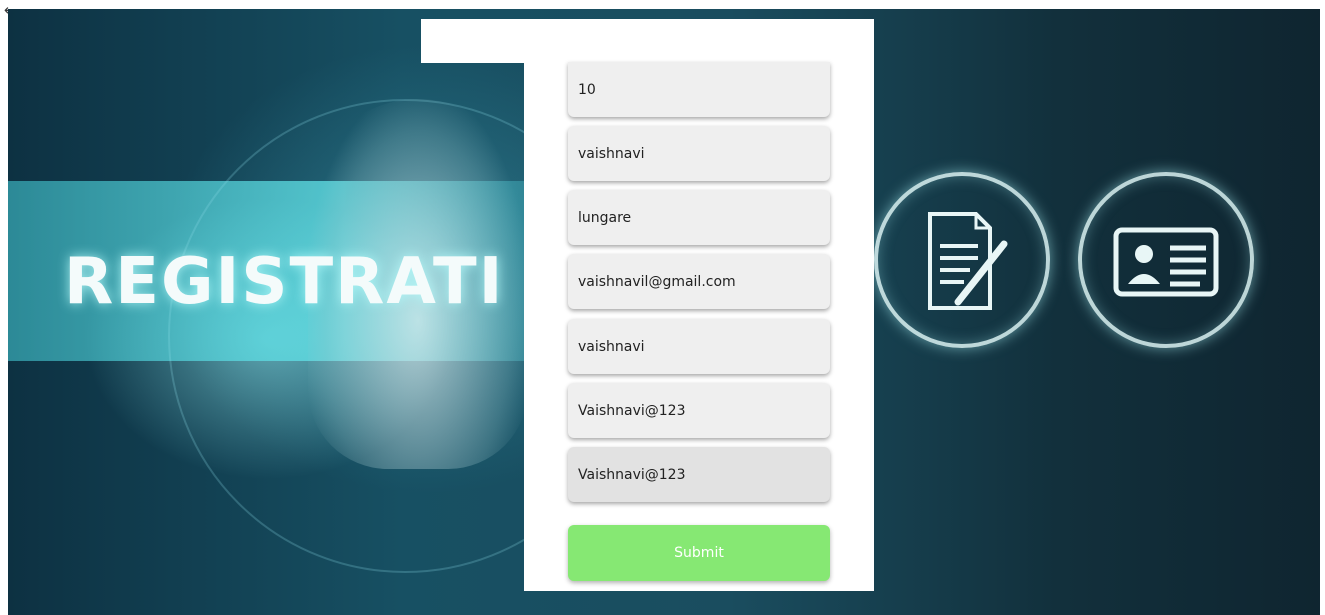 This screenshot has height=615, width=1325. I want to click on submit-button: Submit, so click(699, 553).